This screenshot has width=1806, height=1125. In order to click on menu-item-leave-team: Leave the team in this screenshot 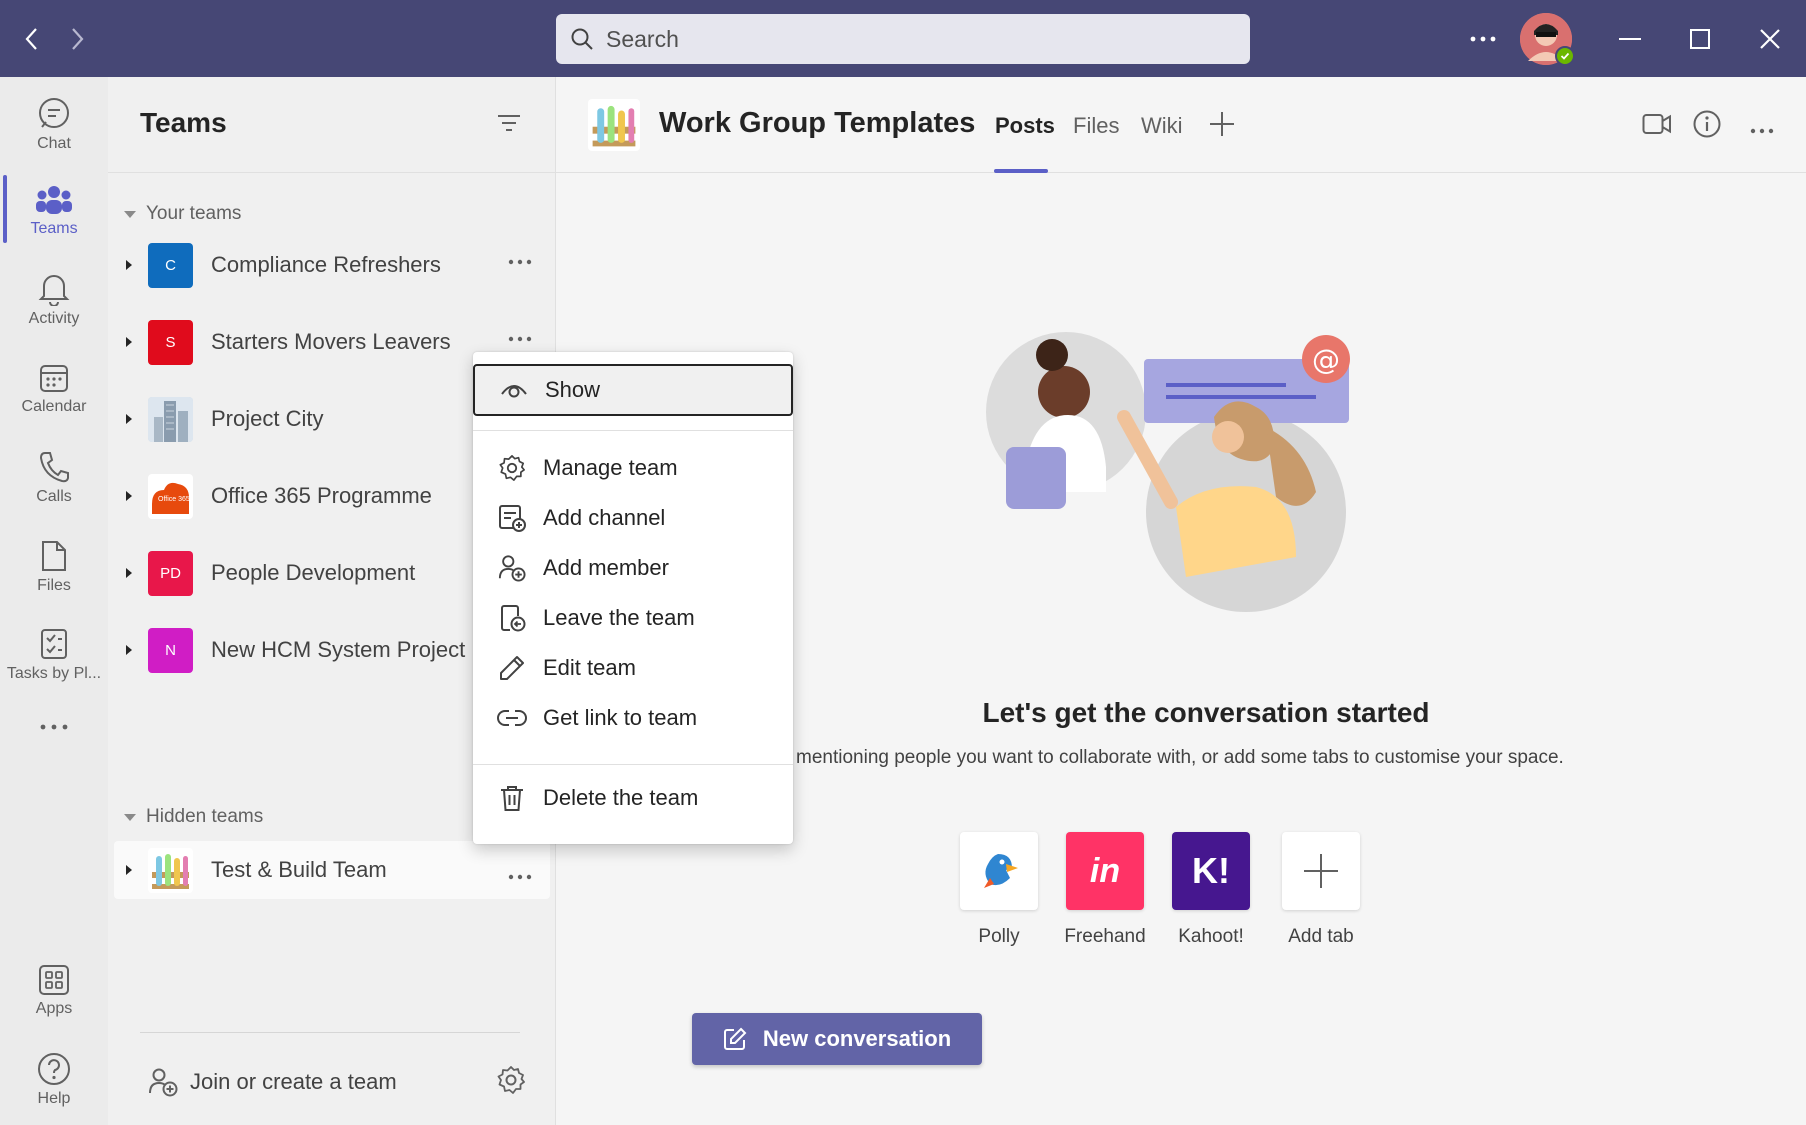, I will do `click(633, 618)`.